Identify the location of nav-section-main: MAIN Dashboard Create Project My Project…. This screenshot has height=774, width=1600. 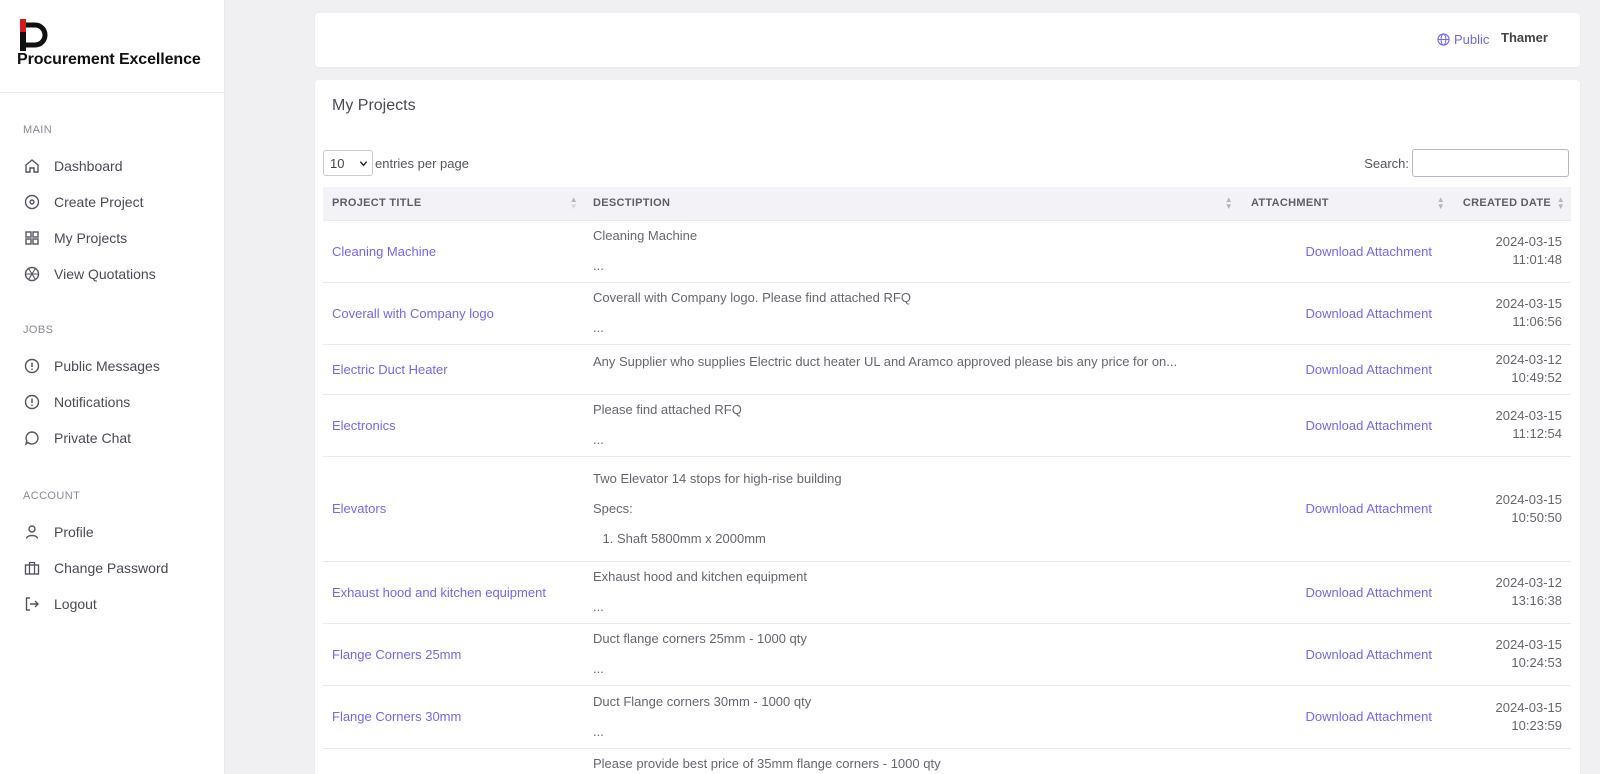
(112, 208).